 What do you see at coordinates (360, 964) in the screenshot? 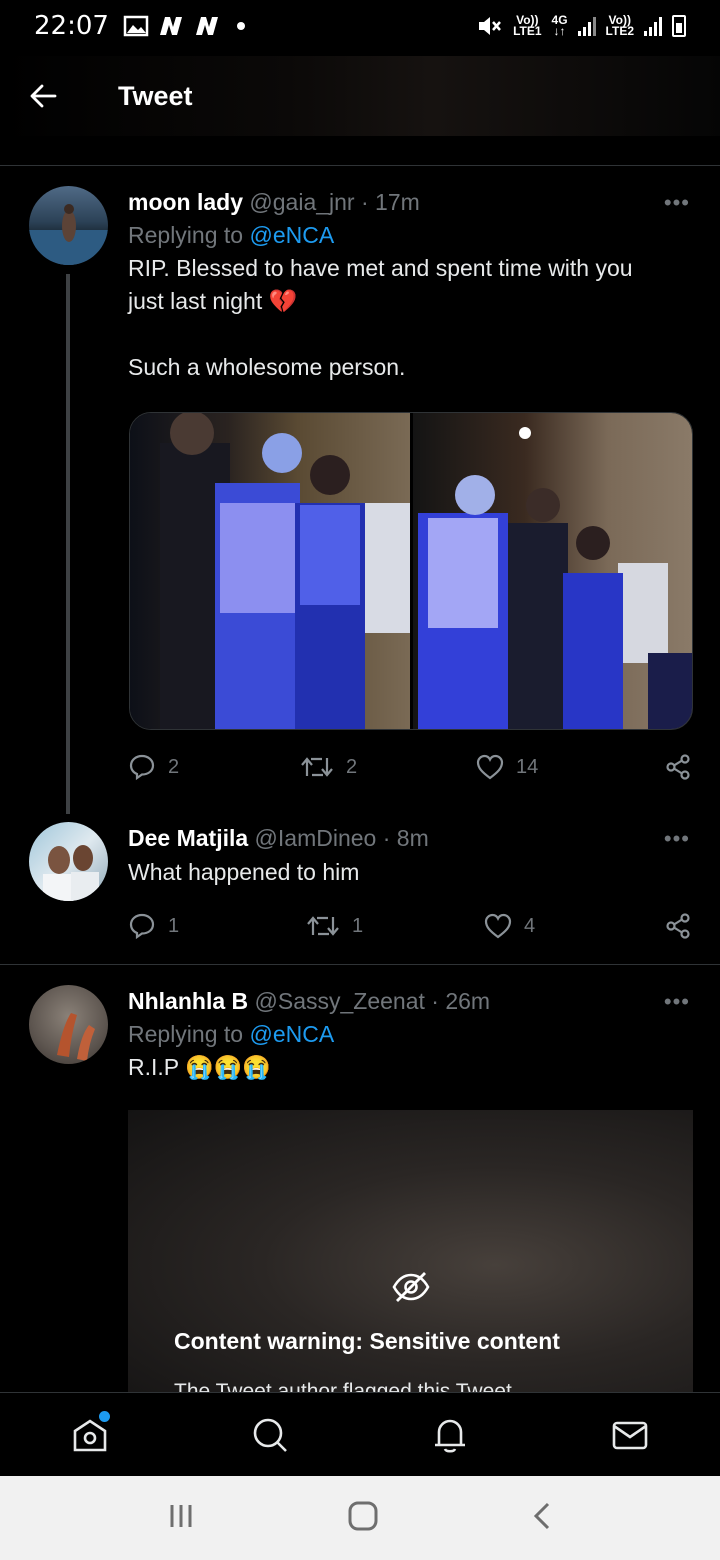
I see `divider` at bounding box center [360, 964].